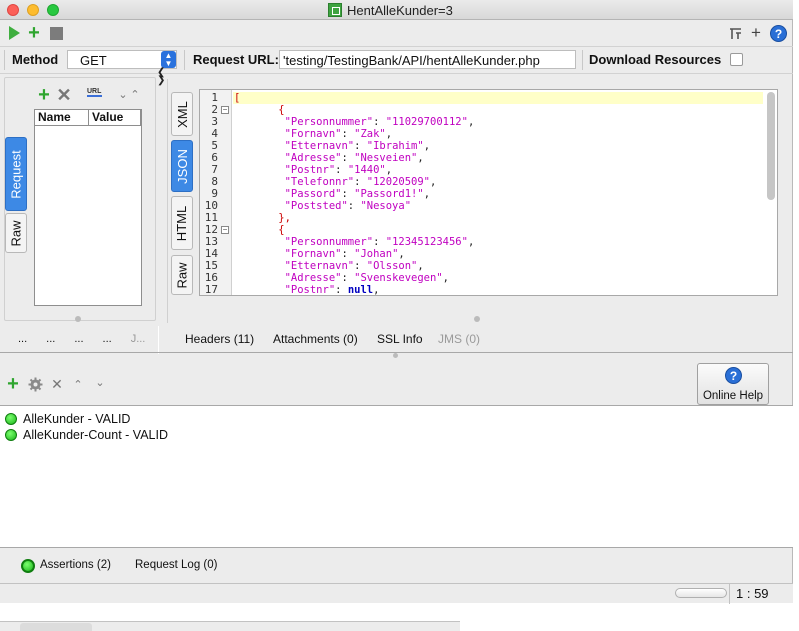  I want to click on add-assertion-button: +, so click(13, 384).